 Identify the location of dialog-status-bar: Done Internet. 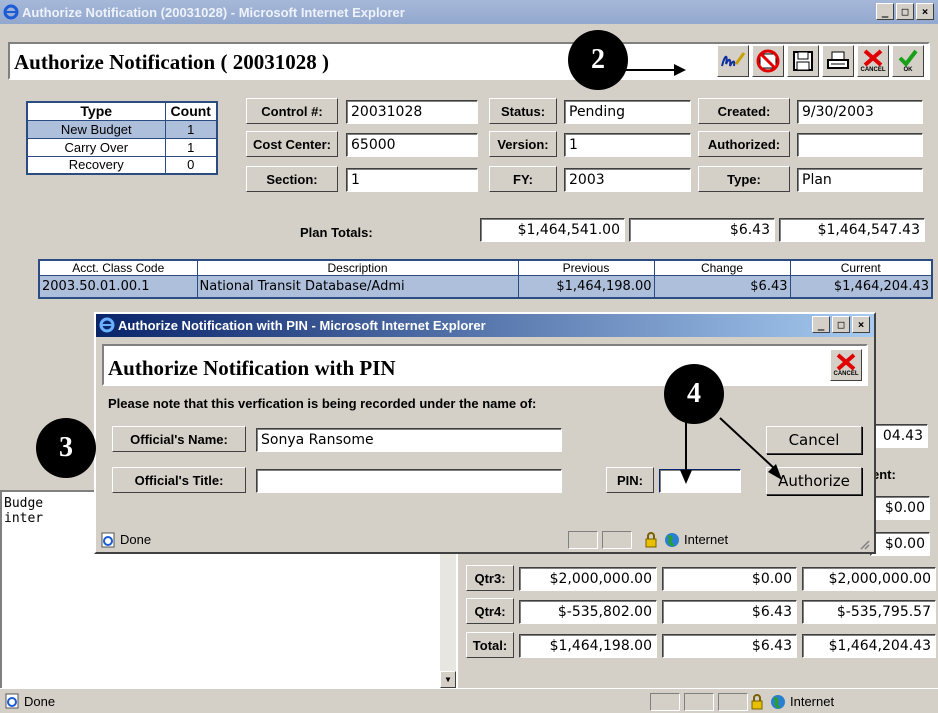
(485, 539).